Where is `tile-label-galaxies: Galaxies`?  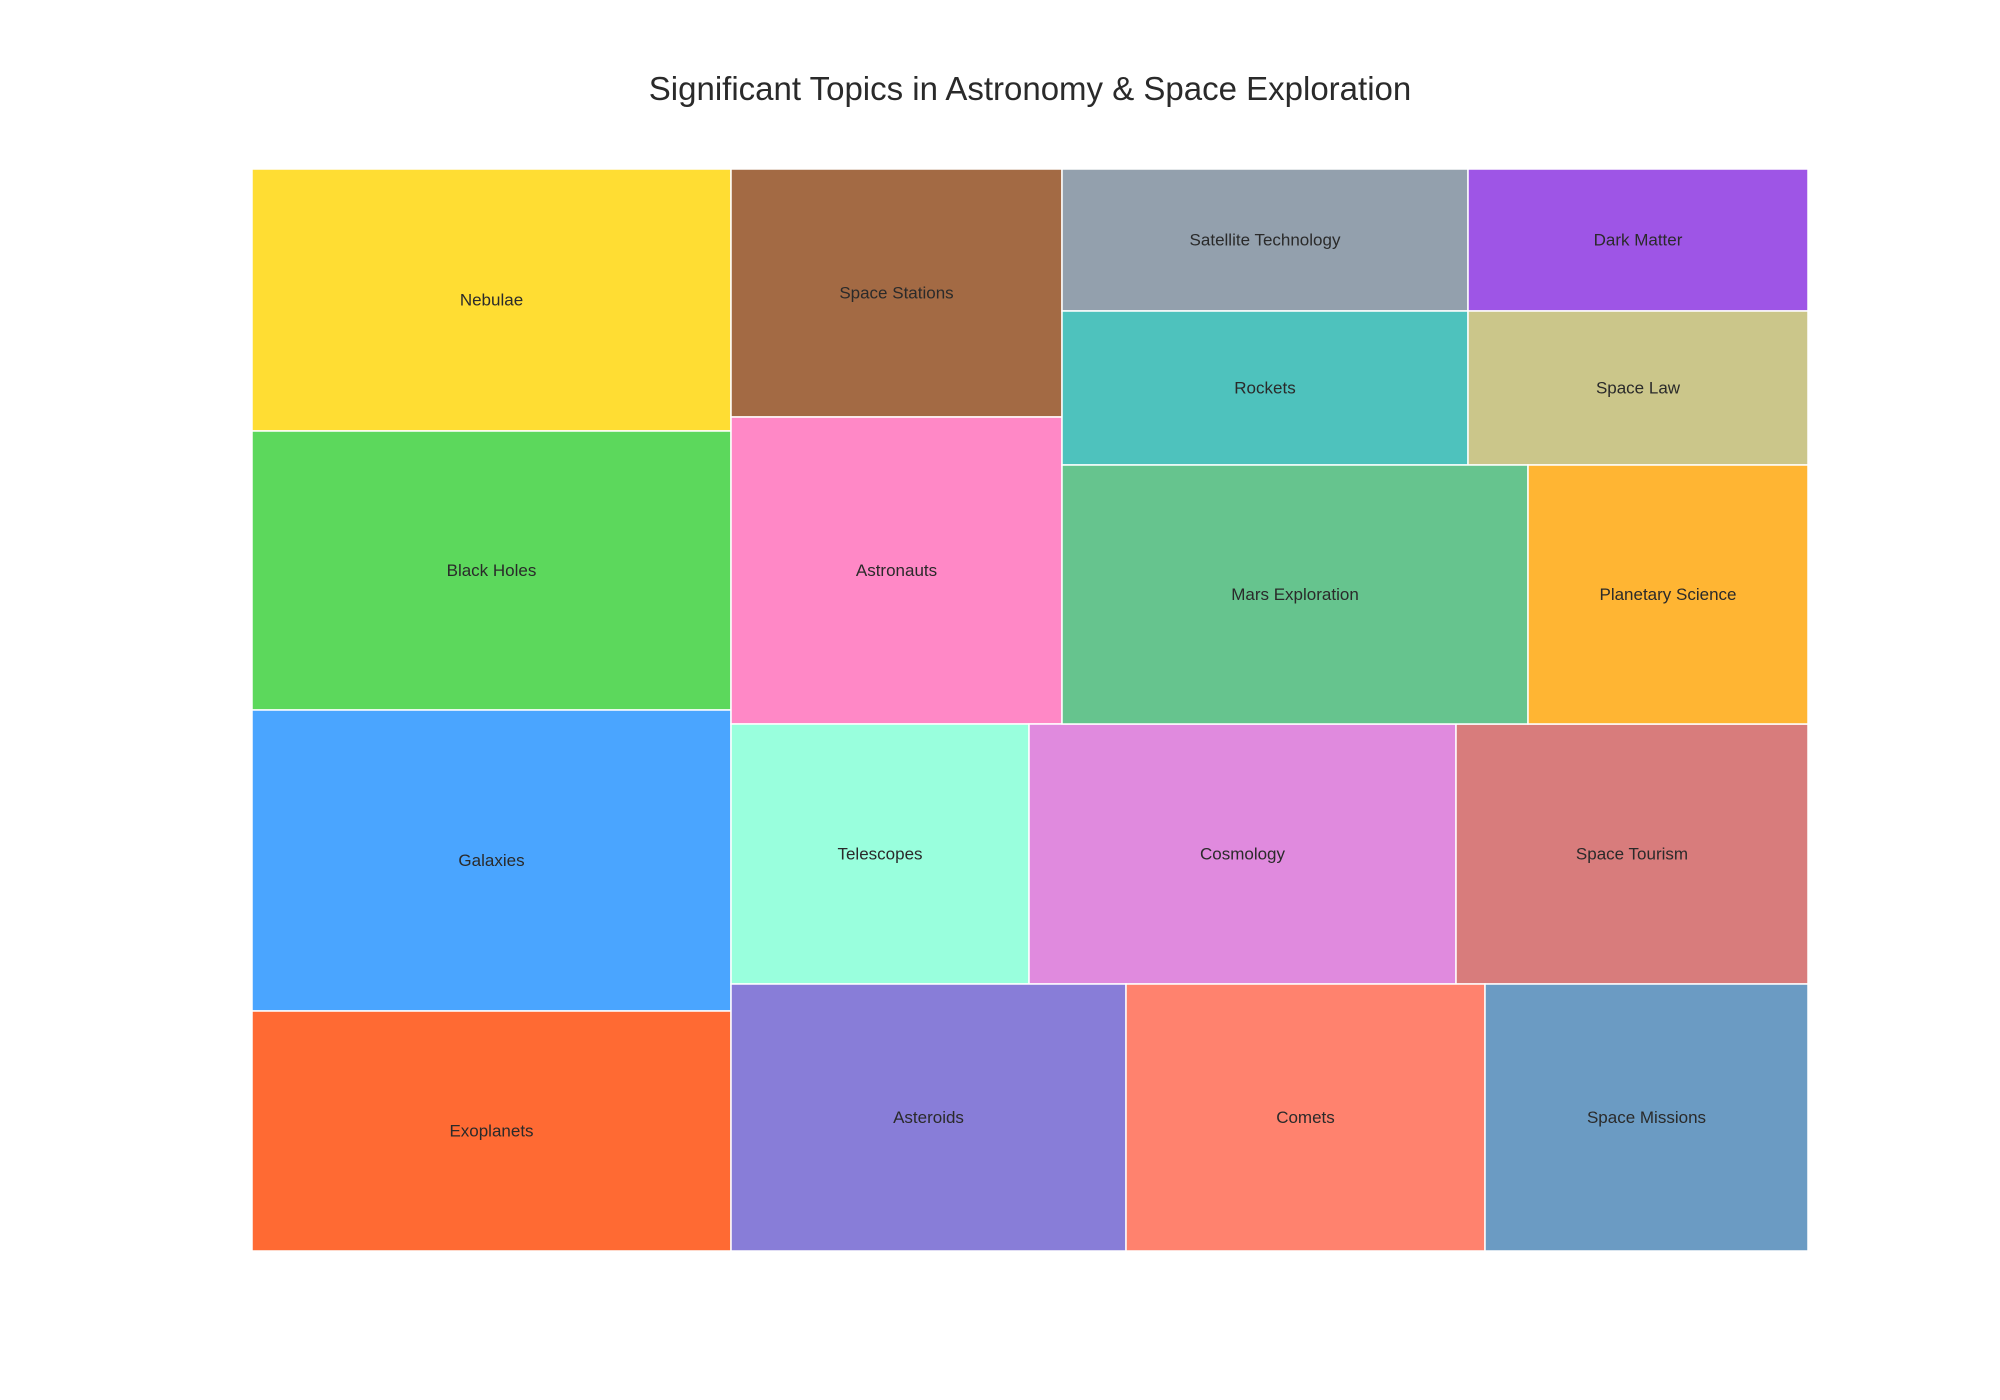
tile-label-galaxies: Galaxies is located at coordinates (491, 860).